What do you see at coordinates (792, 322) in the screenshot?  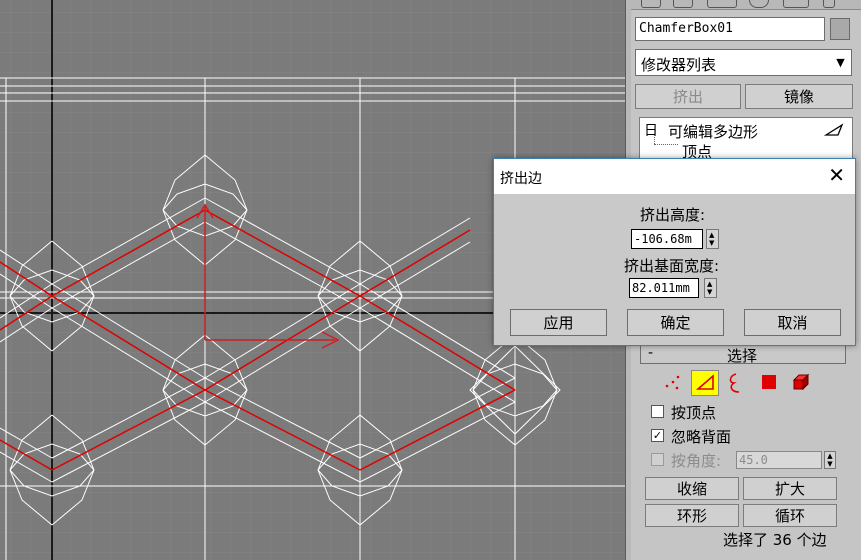 I see `cancel-button: 取消` at bounding box center [792, 322].